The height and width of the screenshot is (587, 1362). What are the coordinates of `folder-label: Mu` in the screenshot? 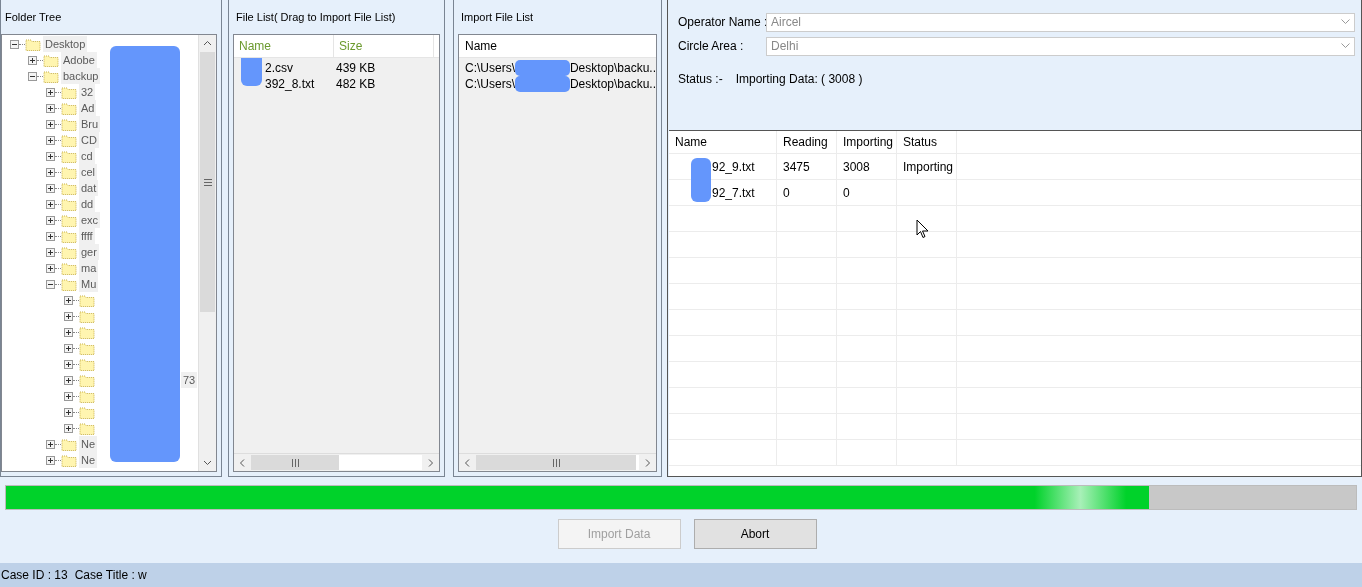 It's located at (89, 284).